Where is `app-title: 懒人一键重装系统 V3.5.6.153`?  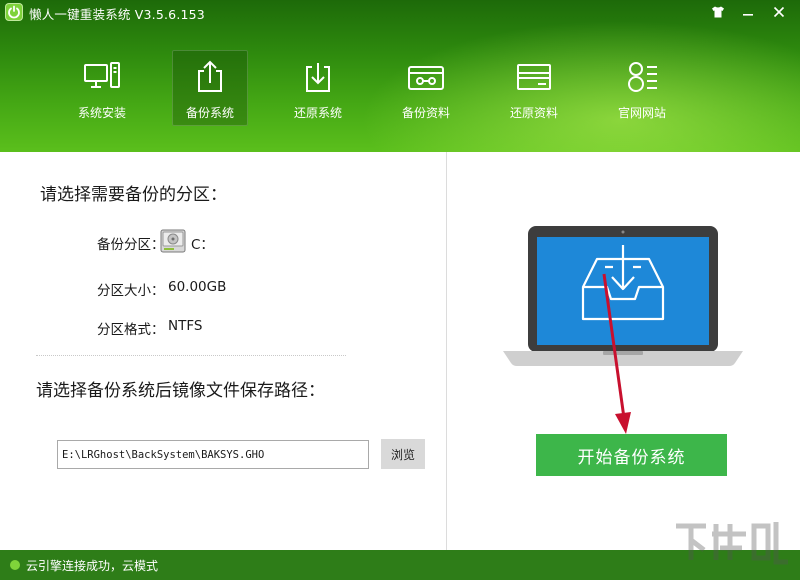 app-title: 懒人一键重装系统 V3.5.6.153 is located at coordinates (117, 14).